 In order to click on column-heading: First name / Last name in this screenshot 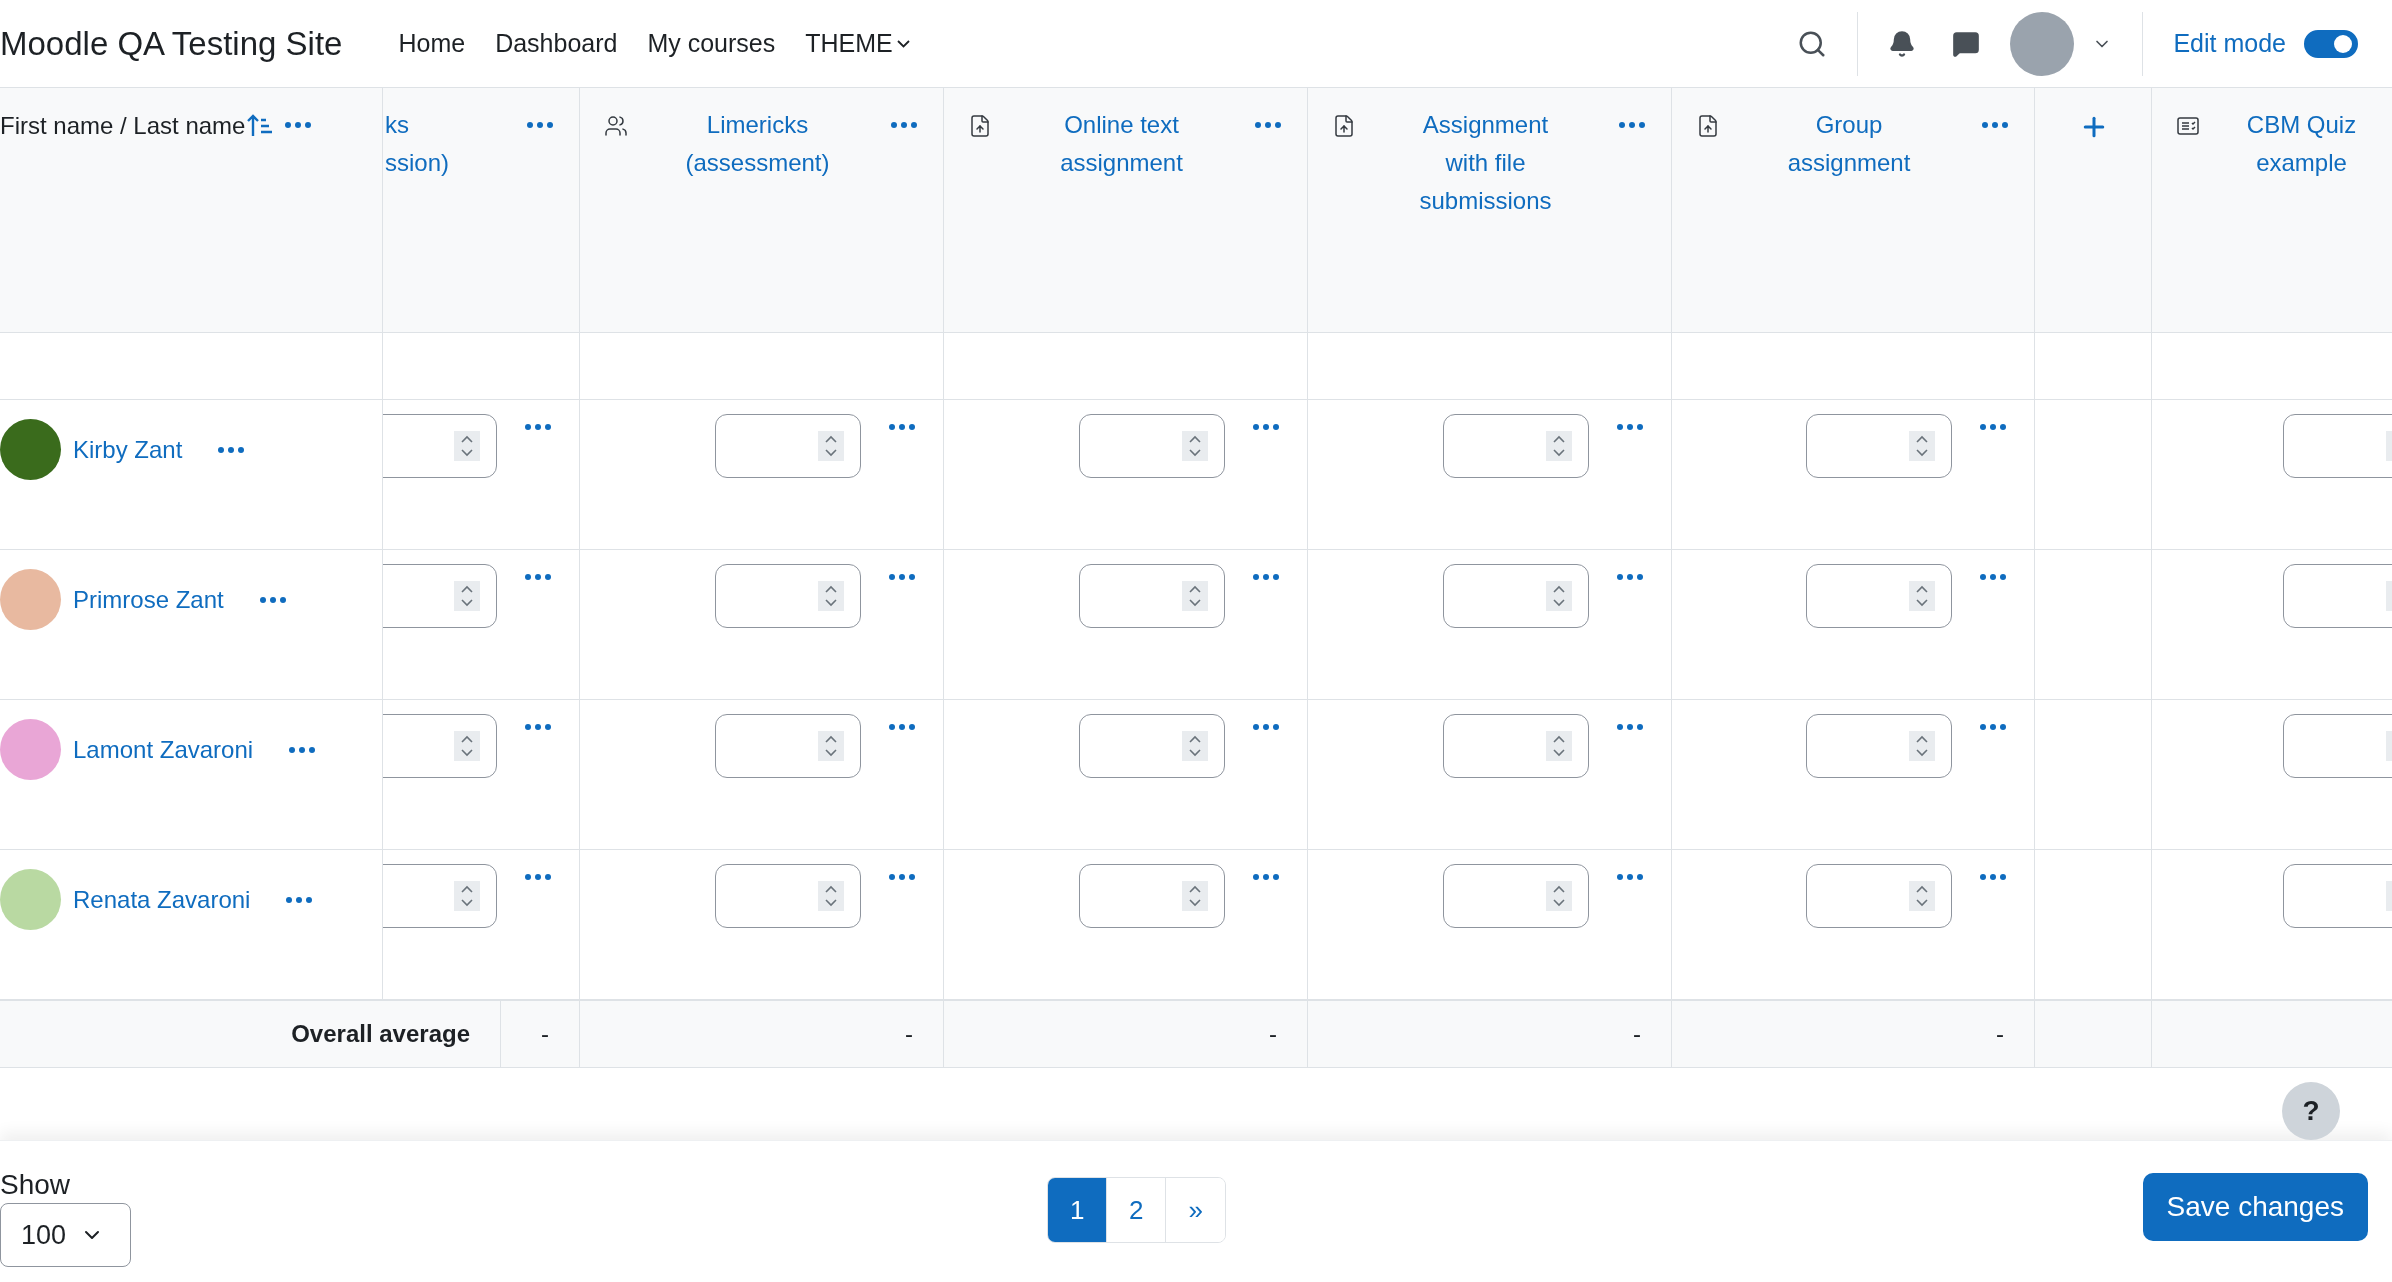, I will do `click(123, 126)`.